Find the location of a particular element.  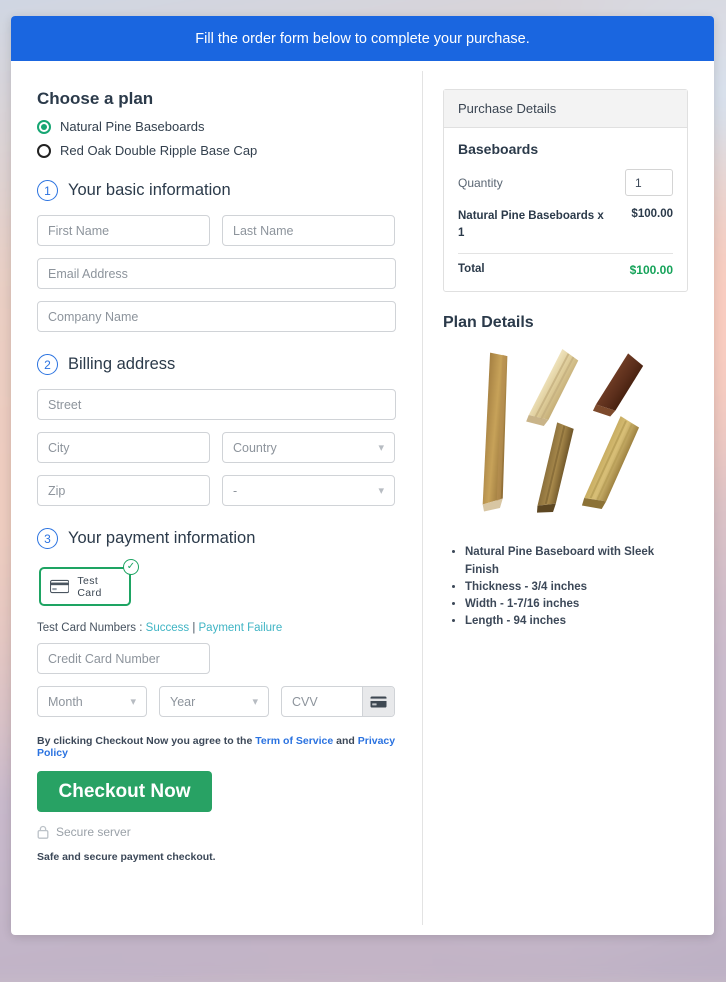

email-input: Email Address is located at coordinates (216, 273).